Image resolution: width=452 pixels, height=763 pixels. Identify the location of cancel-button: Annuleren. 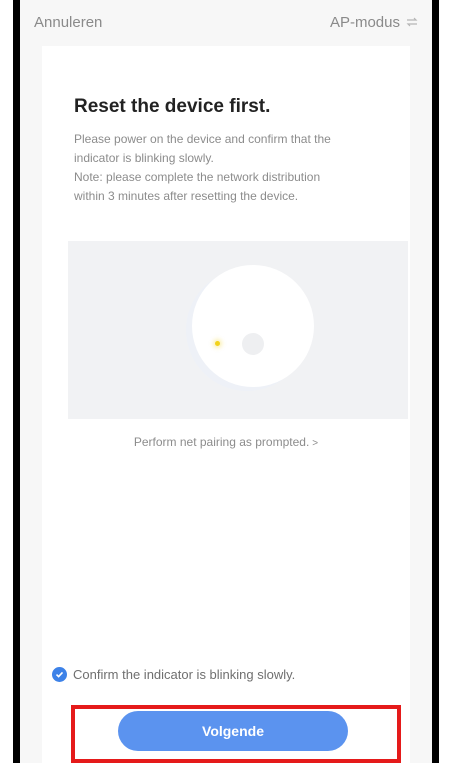
(68, 22).